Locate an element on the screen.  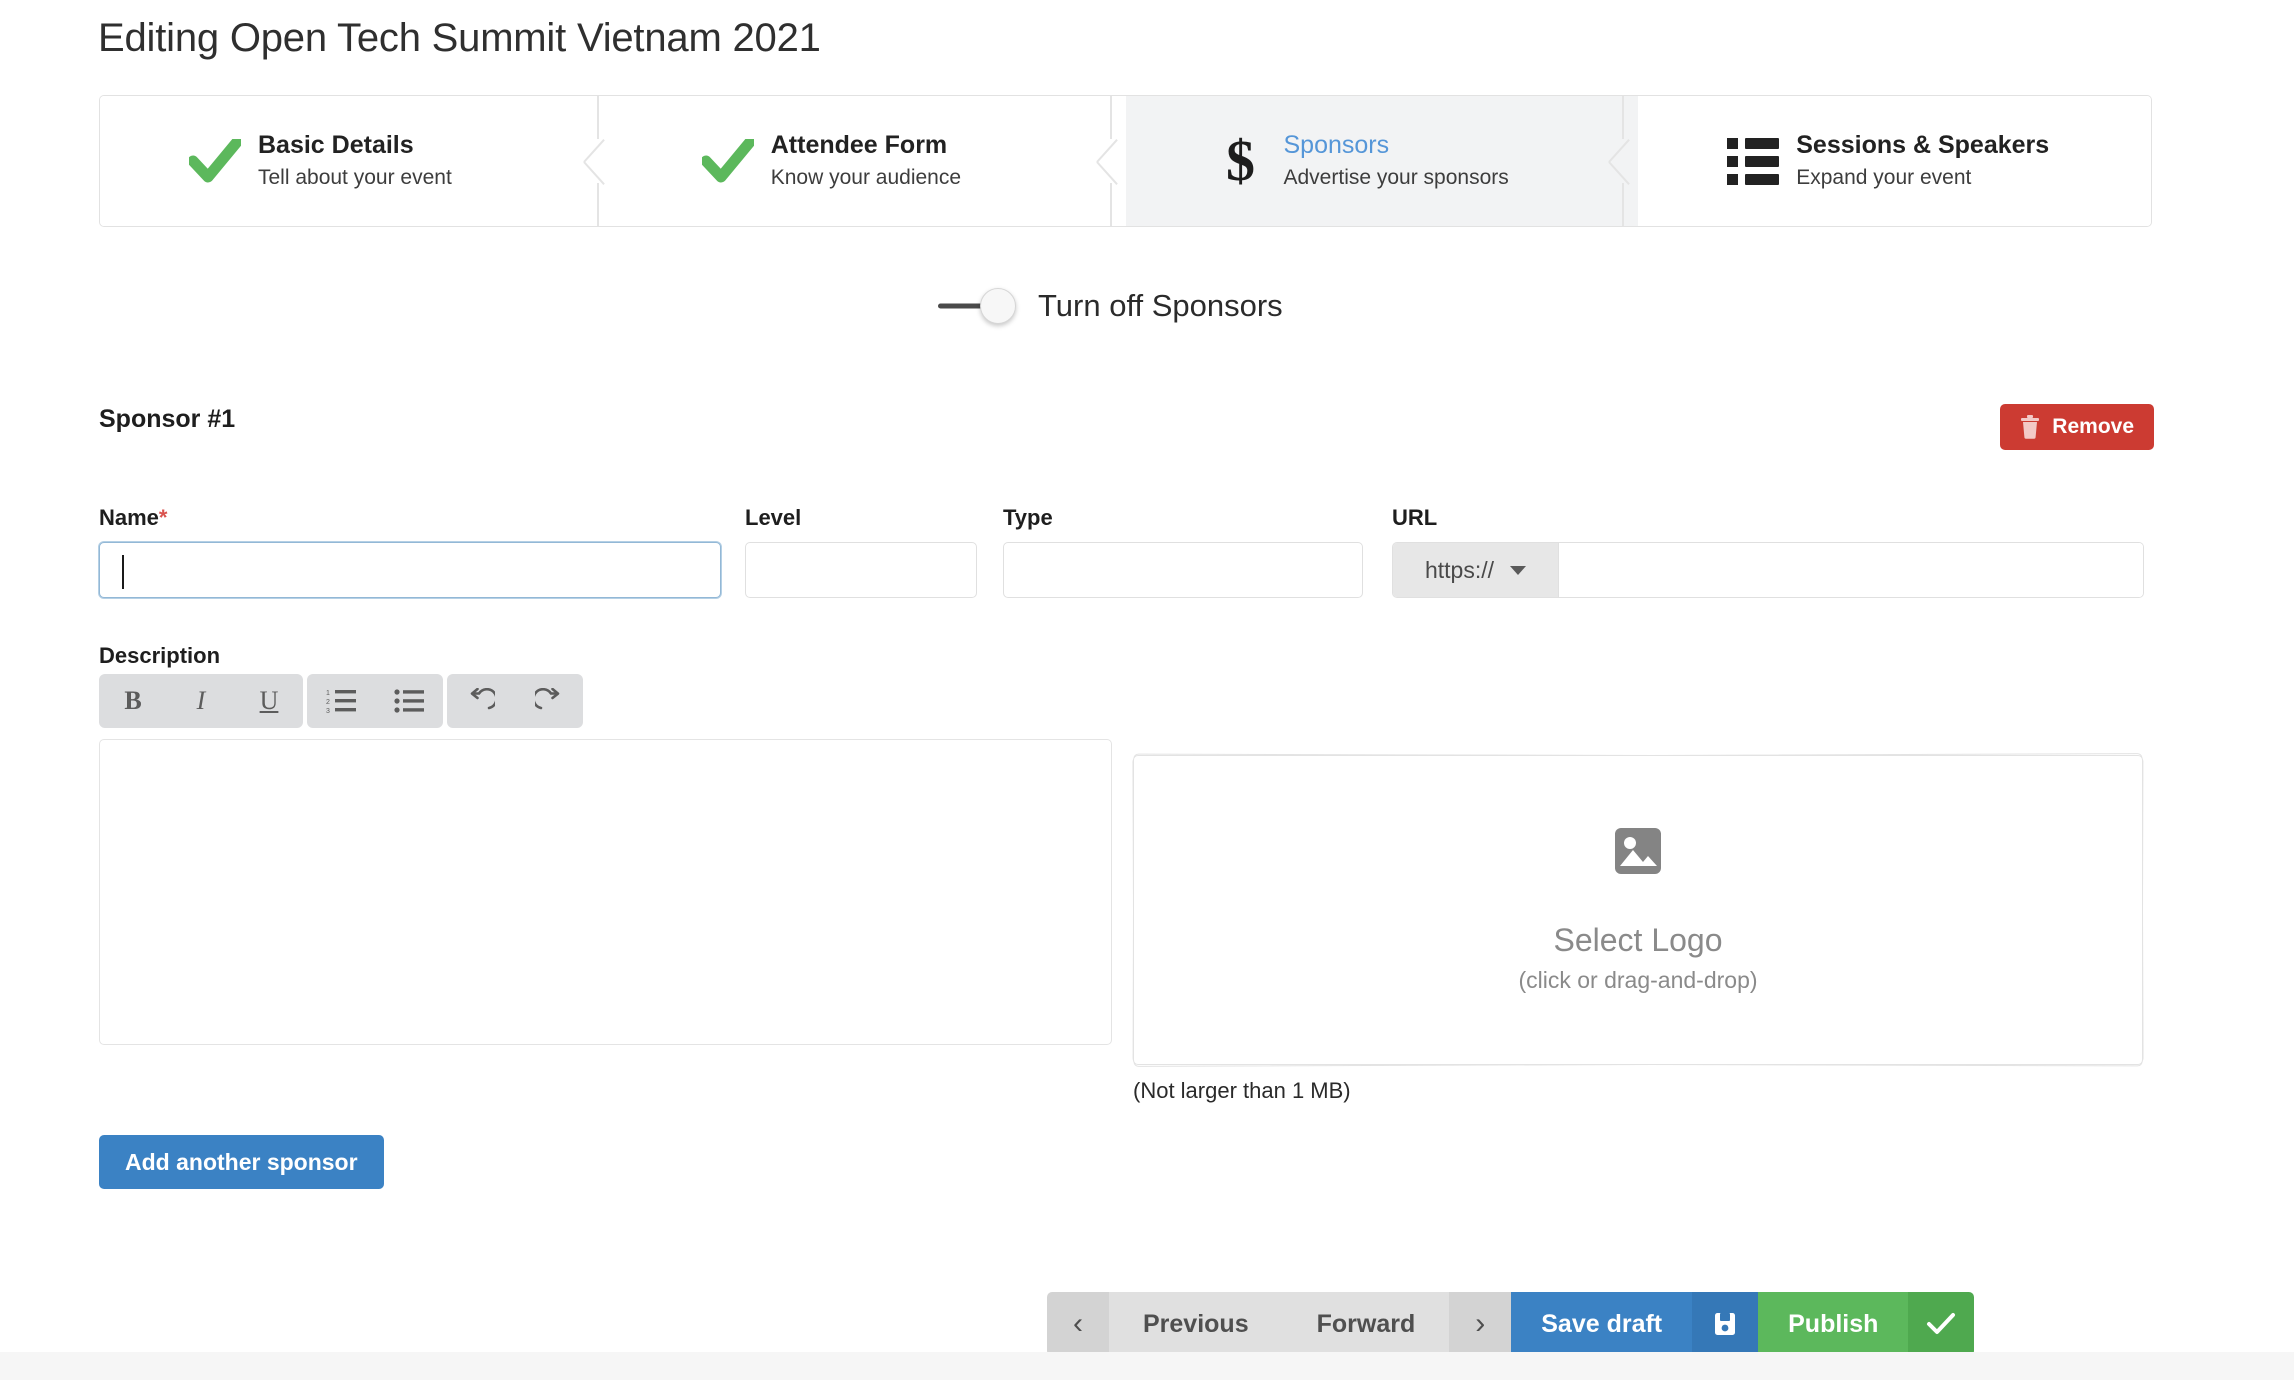
save-draft-button: Save draft is located at coordinates (1602, 1324).